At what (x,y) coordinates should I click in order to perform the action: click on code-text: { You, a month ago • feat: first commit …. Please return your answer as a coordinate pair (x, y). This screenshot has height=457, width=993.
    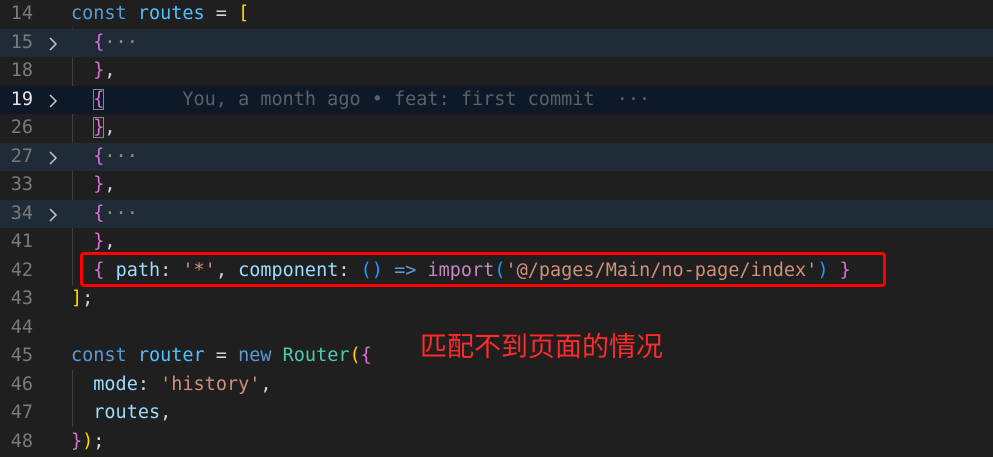
    Looking at the image, I should click on (360, 100).